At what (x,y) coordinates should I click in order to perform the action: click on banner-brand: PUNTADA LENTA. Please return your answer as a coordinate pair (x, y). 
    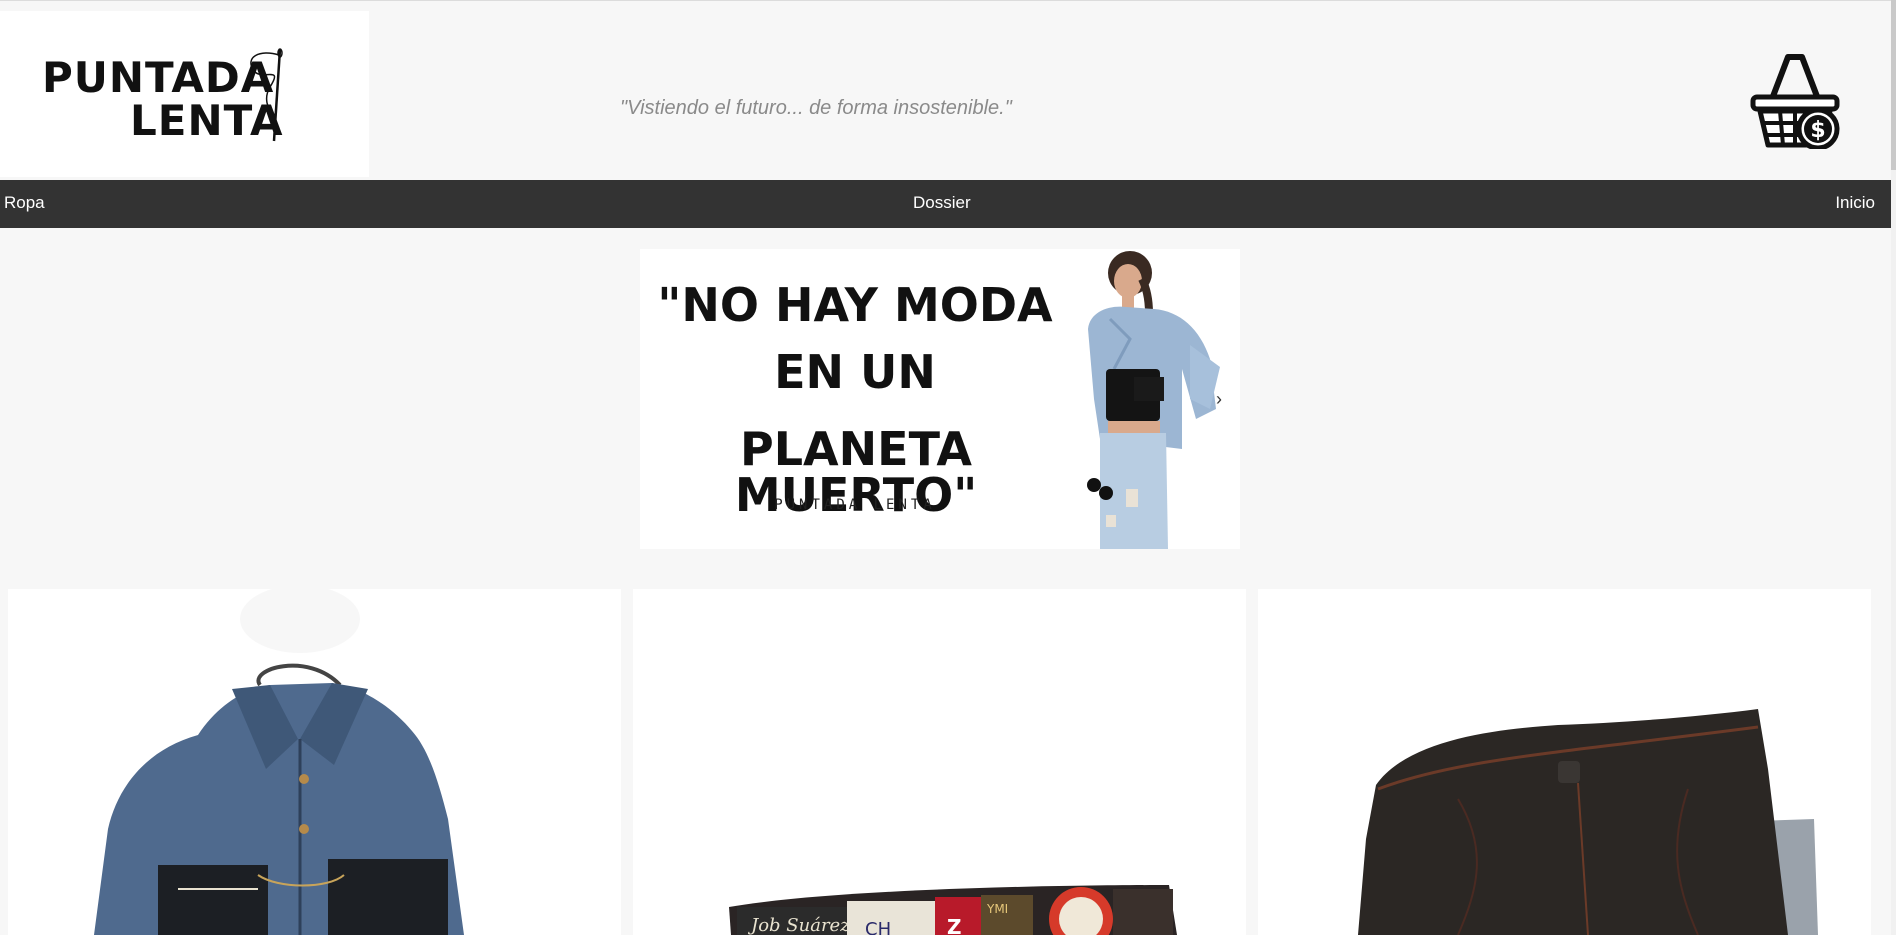
    Looking at the image, I should click on (855, 505).